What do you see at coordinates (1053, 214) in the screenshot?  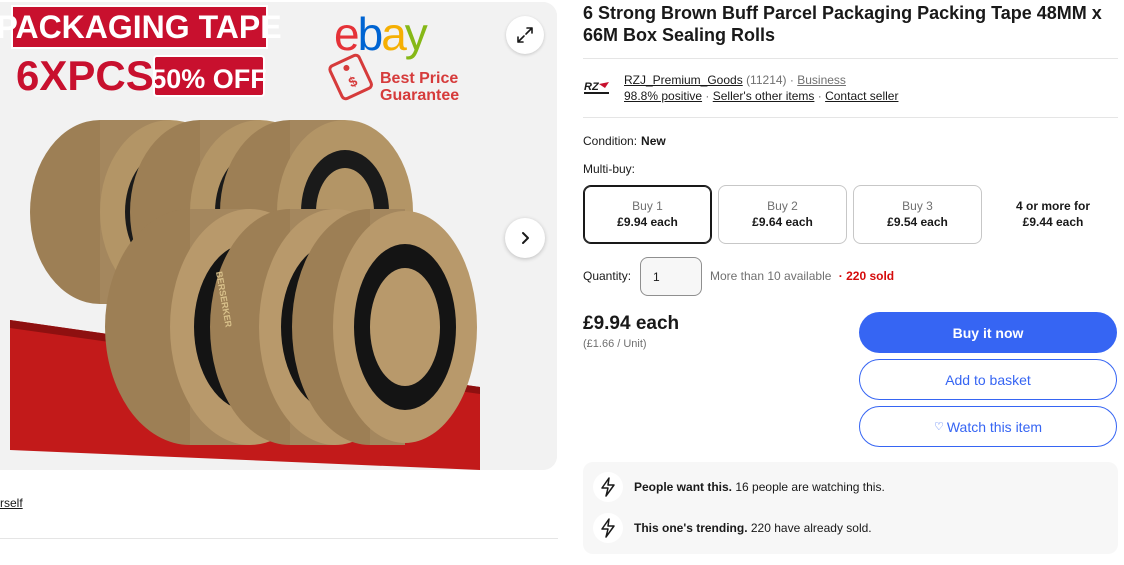 I see `multibuy-option-more: 4 or more for £9.44 each` at bounding box center [1053, 214].